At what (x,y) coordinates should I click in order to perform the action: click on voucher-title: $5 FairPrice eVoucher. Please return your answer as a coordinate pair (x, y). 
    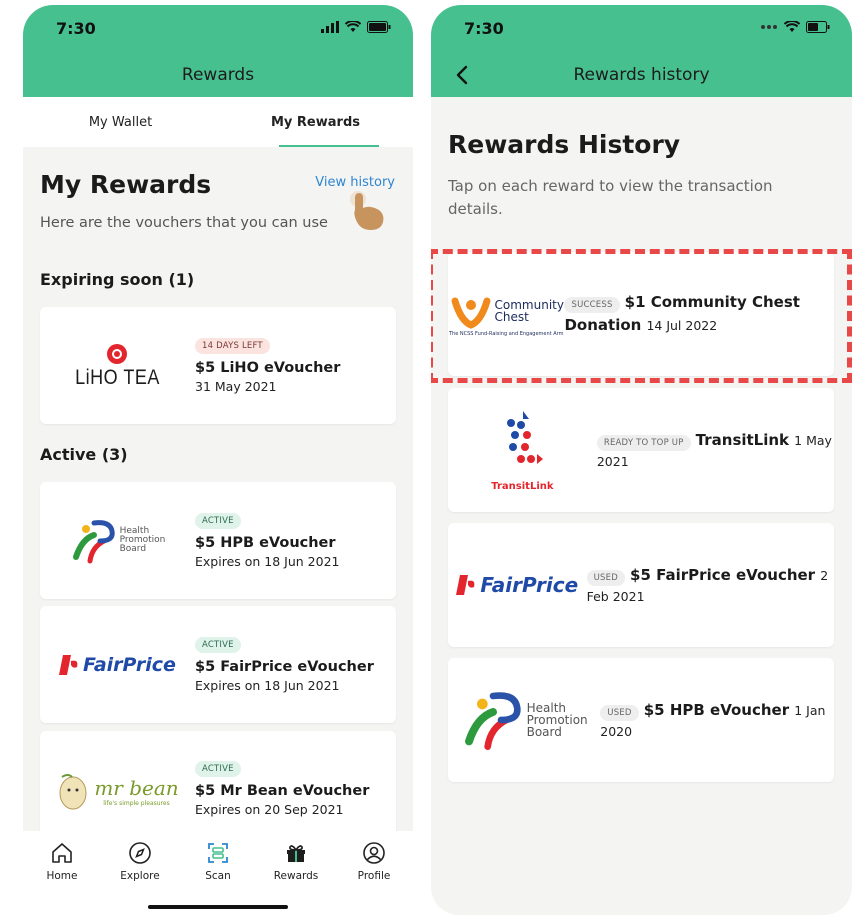
    Looking at the image, I should click on (284, 666).